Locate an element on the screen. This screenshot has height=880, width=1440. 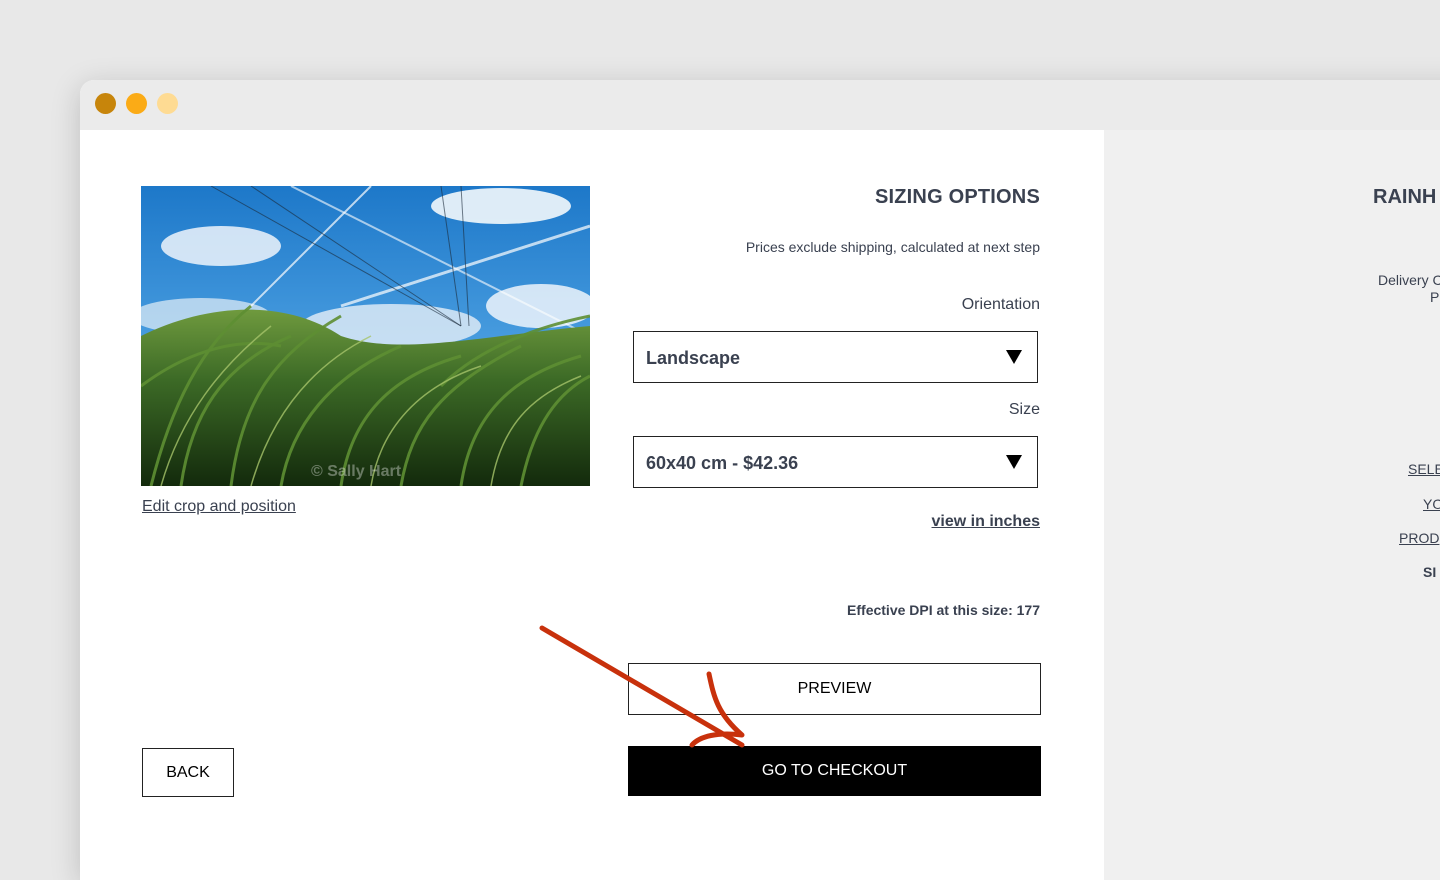
preview-button: PREVIEW is located at coordinates (834, 689).